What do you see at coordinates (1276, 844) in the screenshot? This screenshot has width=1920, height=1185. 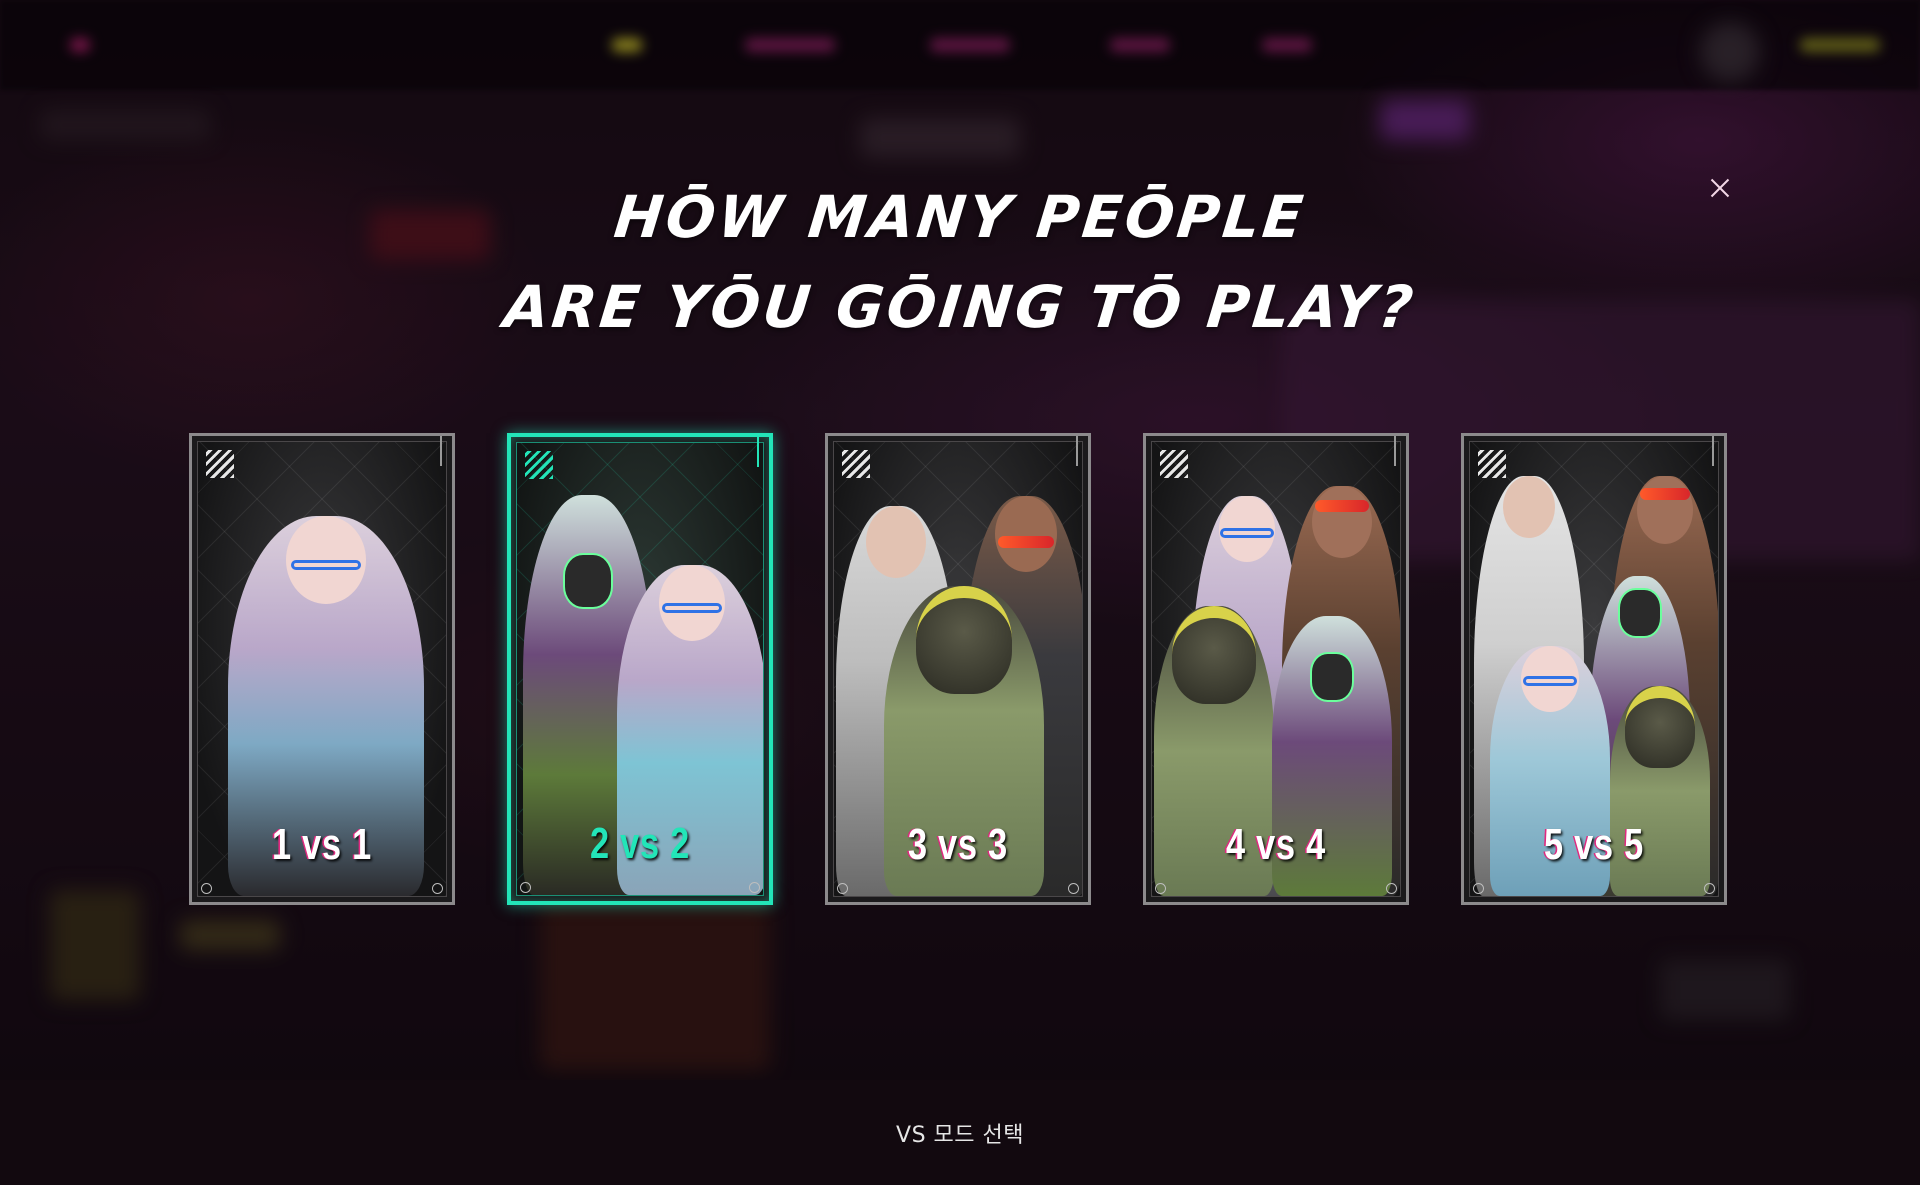 I see `mode-label: 4 vs 4` at bounding box center [1276, 844].